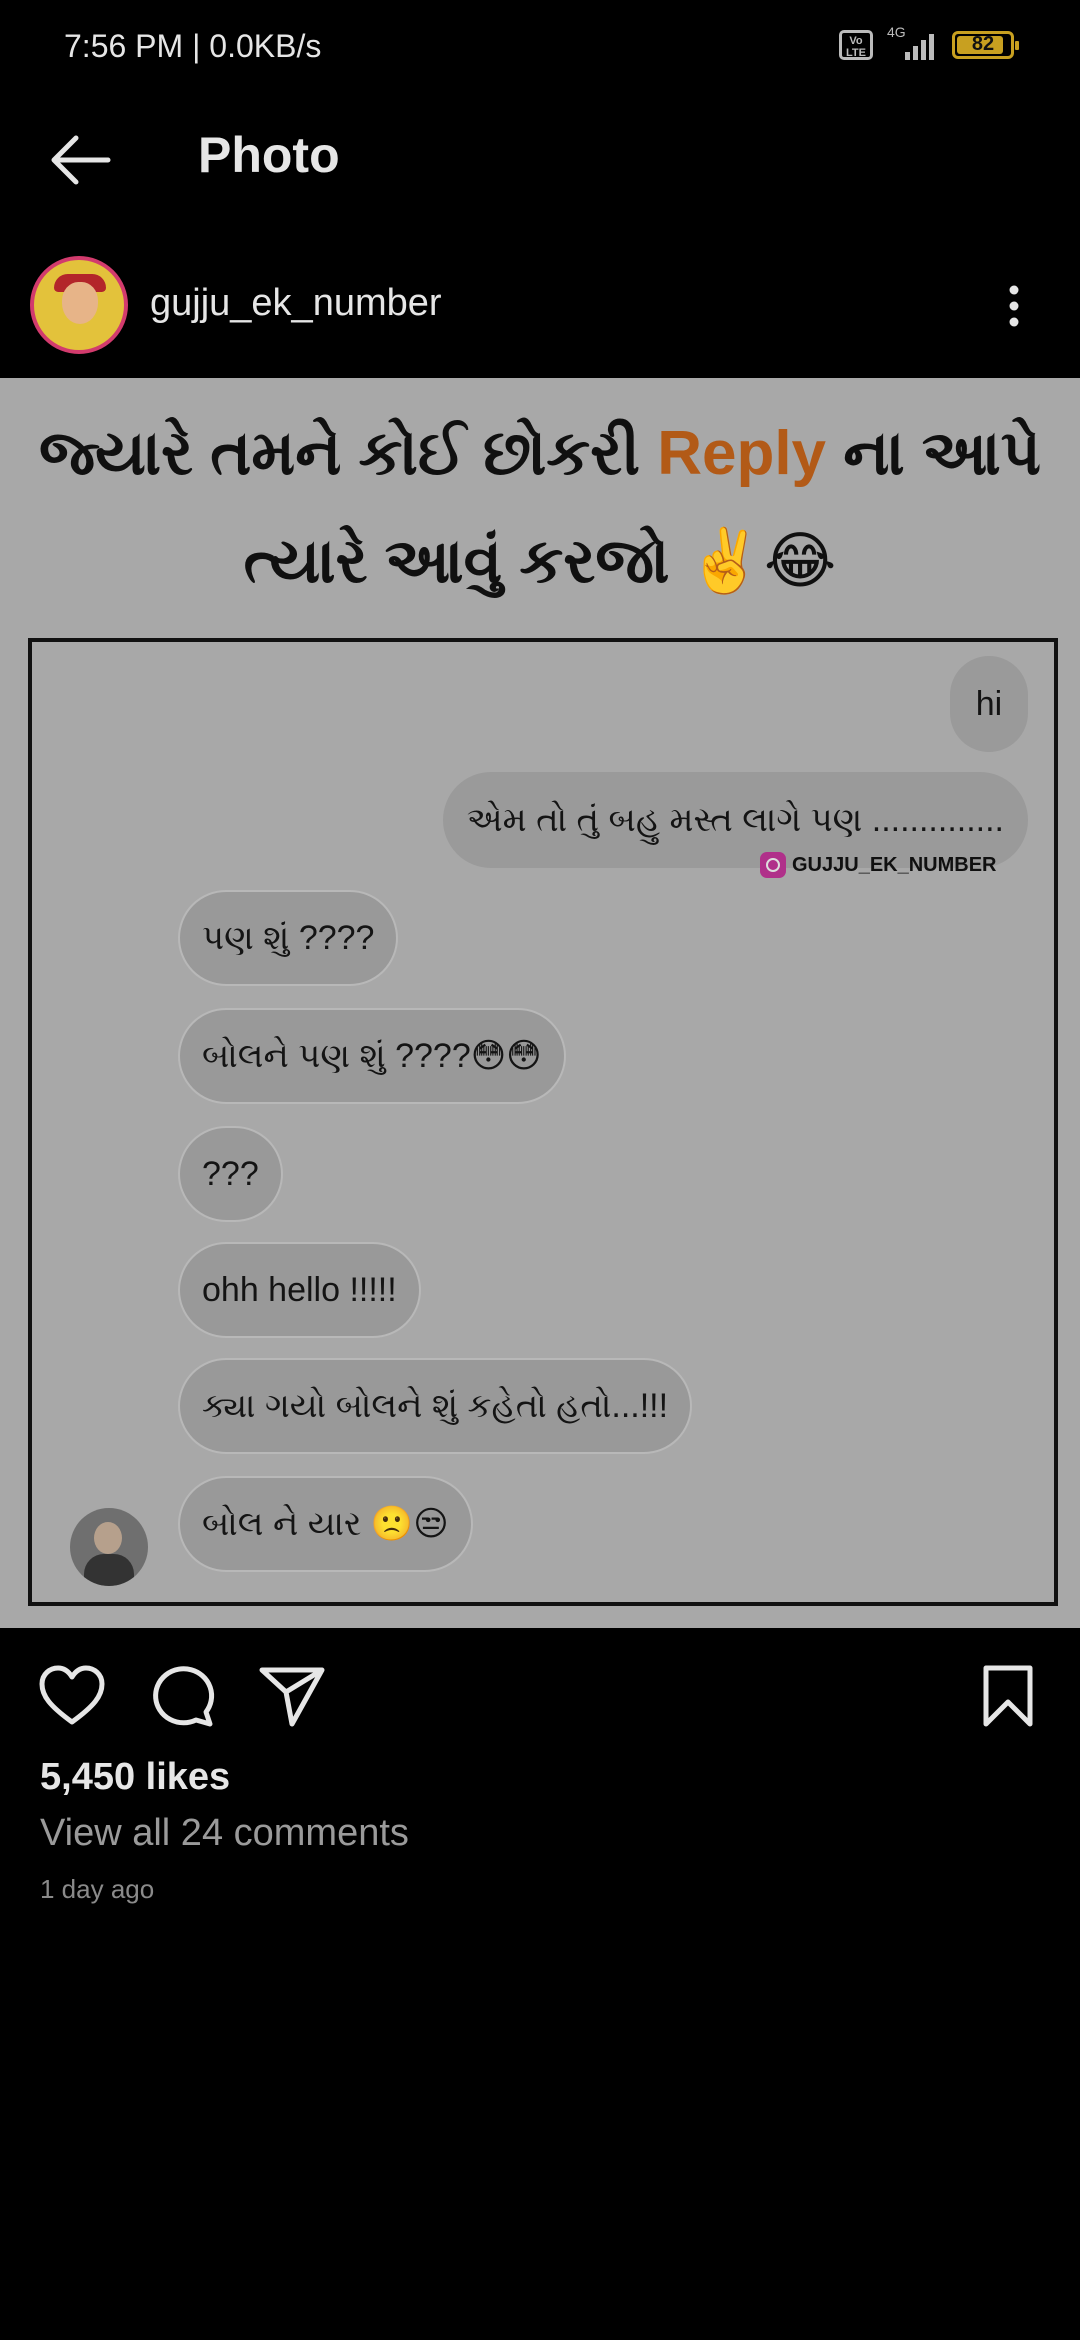 The image size is (1080, 2340). What do you see at coordinates (224, 1833) in the screenshot?
I see `view-comments-link: View all 24 comments` at bounding box center [224, 1833].